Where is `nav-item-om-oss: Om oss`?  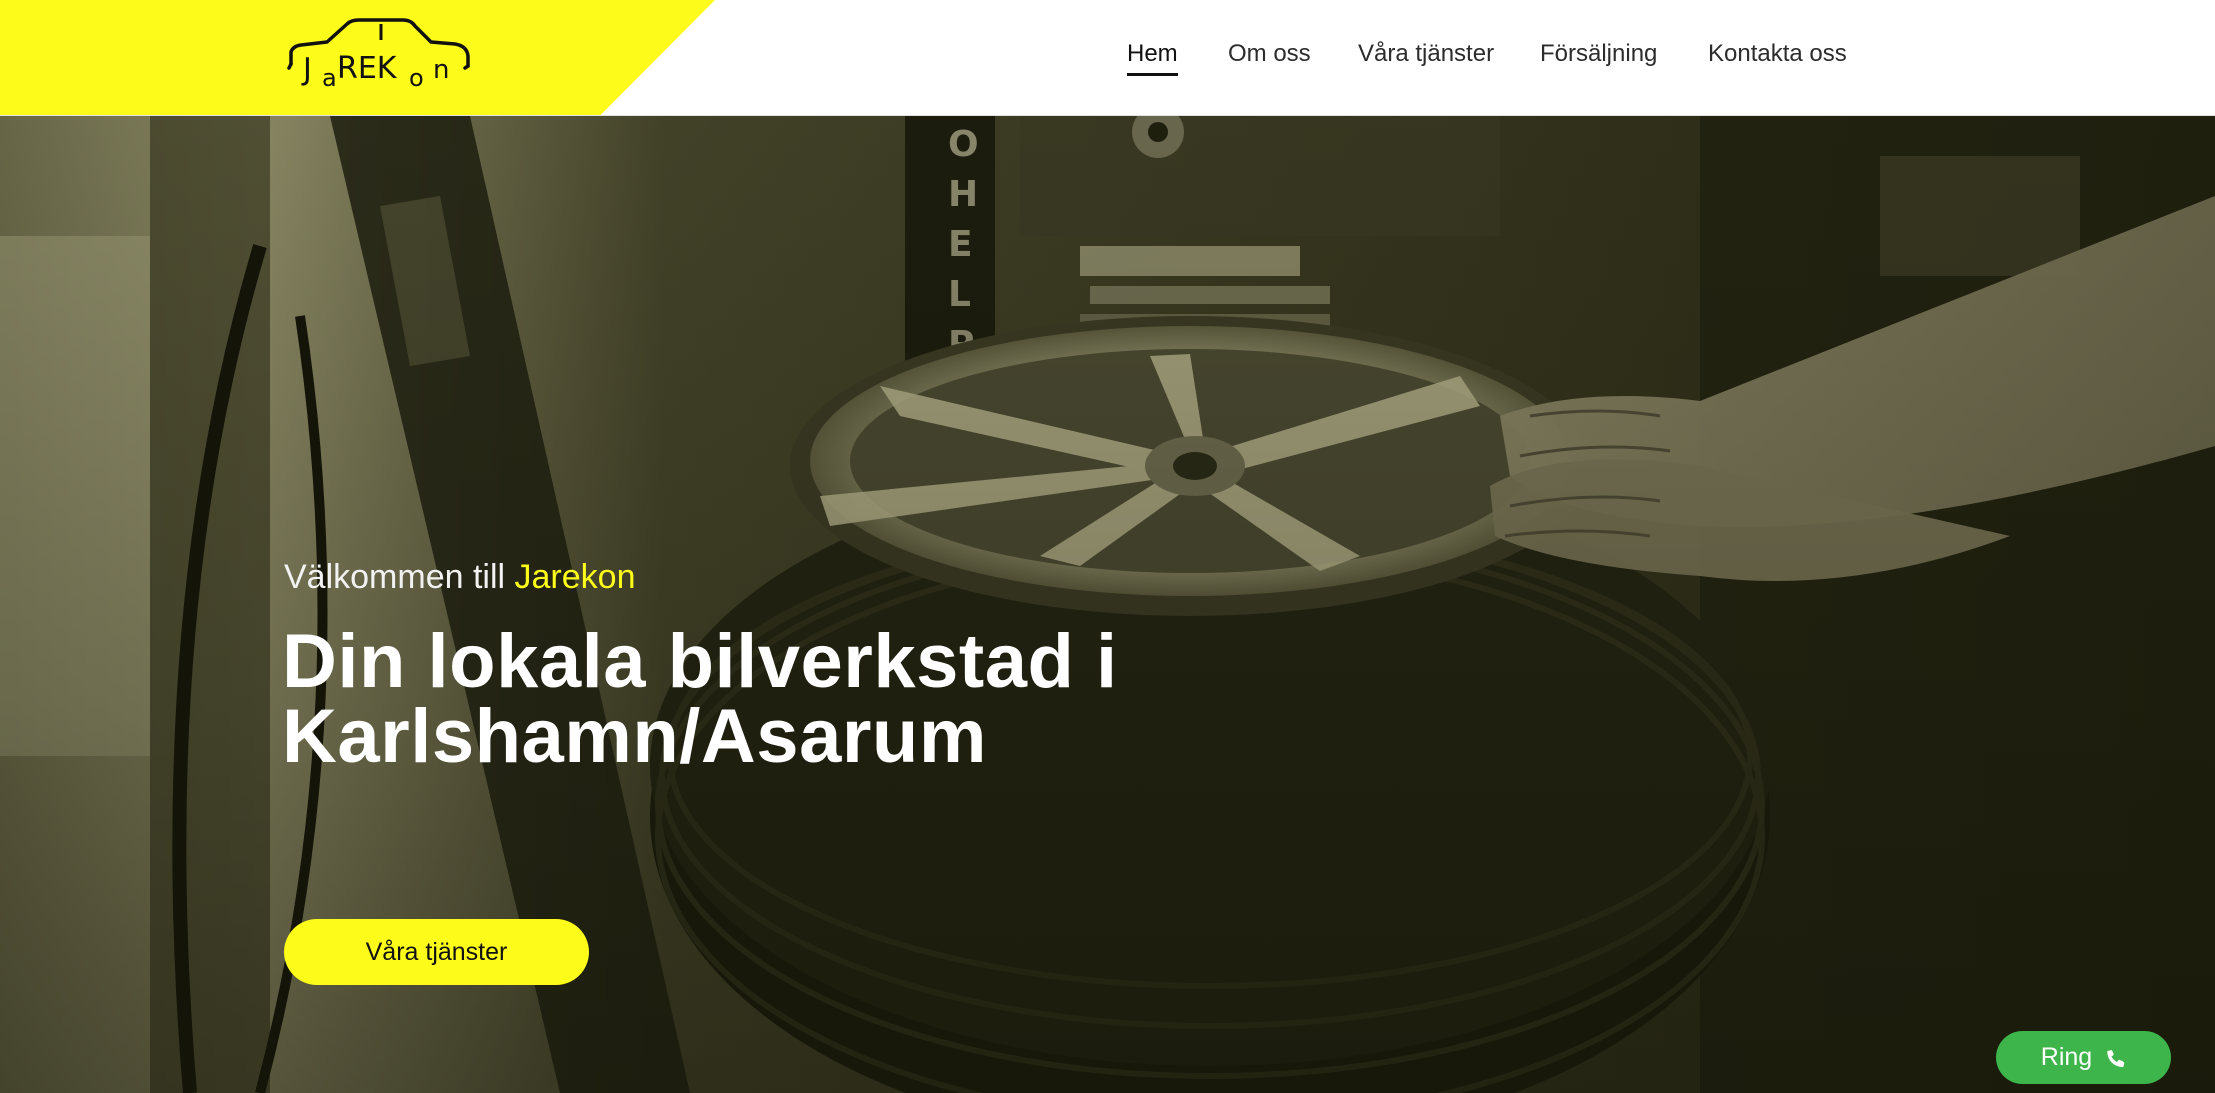
nav-item-om-oss: Om oss is located at coordinates (1269, 58).